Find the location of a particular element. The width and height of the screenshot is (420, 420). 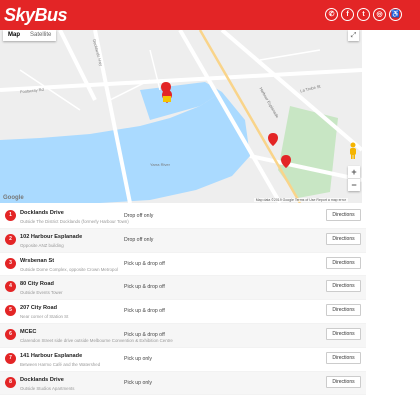

stop-description: Outside Studios Apartments is located at coordinates (47, 388).